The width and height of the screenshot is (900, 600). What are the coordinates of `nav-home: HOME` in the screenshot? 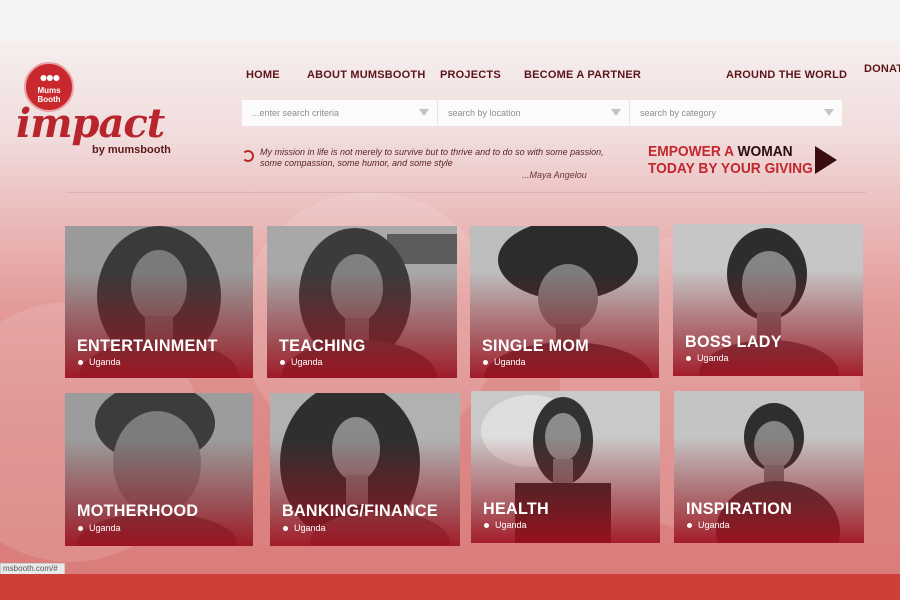 It's located at (263, 75).